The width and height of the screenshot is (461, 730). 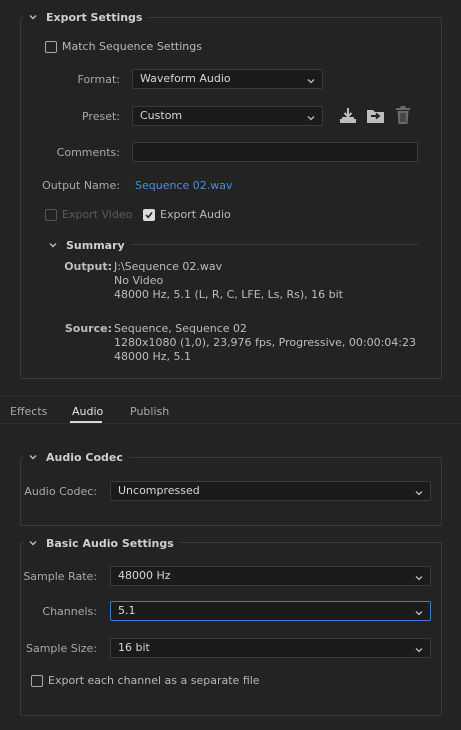 I want to click on audio-codec-title: Audio Codec, so click(x=84, y=457).